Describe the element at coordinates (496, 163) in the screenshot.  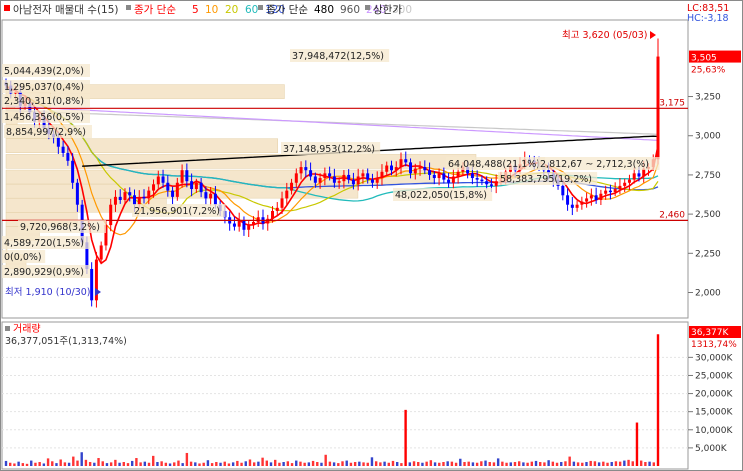
I see `profile-label: 64,048,488(21,1%)` at that location.